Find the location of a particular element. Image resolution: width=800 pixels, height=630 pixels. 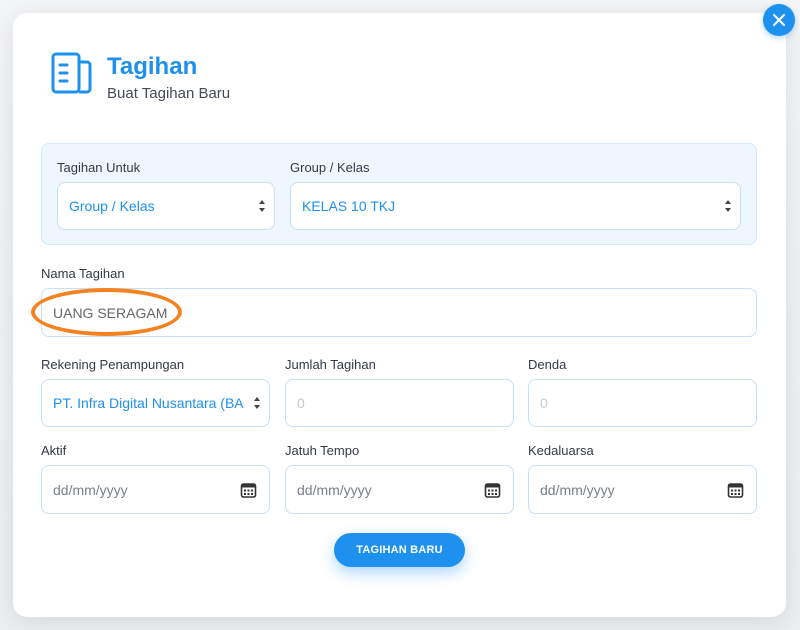

denda-input: 0 is located at coordinates (642, 403).